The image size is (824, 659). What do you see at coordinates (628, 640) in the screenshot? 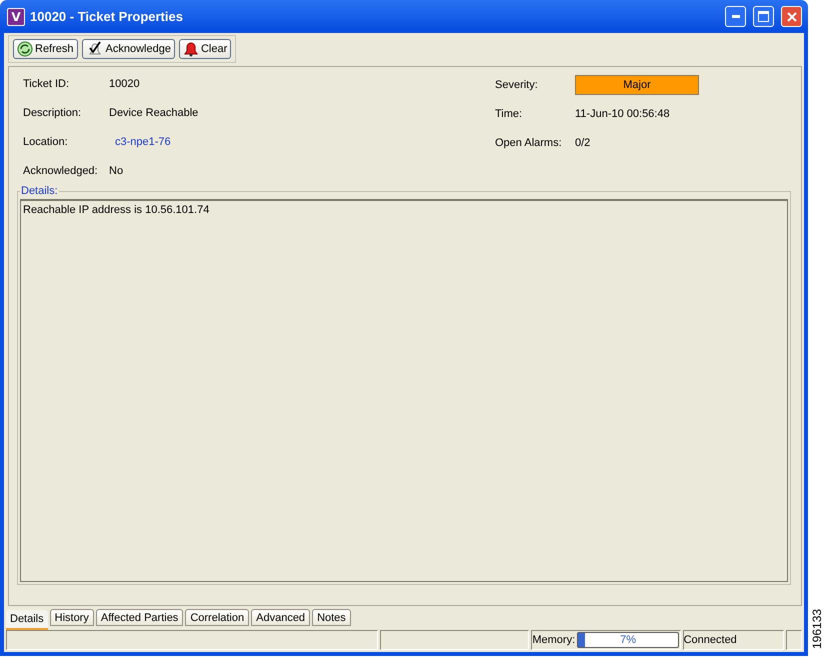
I see `memory-reading: 7%` at bounding box center [628, 640].